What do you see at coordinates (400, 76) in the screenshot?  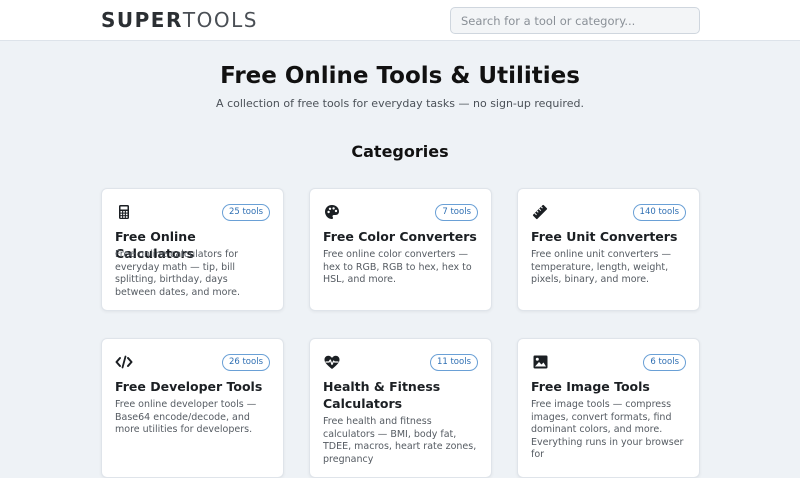 I see `page-title: Free Online Tools & Utilities` at bounding box center [400, 76].